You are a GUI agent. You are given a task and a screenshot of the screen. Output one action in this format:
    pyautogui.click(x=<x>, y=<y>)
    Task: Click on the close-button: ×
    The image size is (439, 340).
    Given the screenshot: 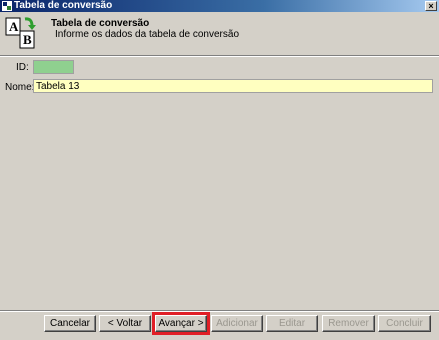 What is the action you would take?
    pyautogui.click(x=431, y=6)
    